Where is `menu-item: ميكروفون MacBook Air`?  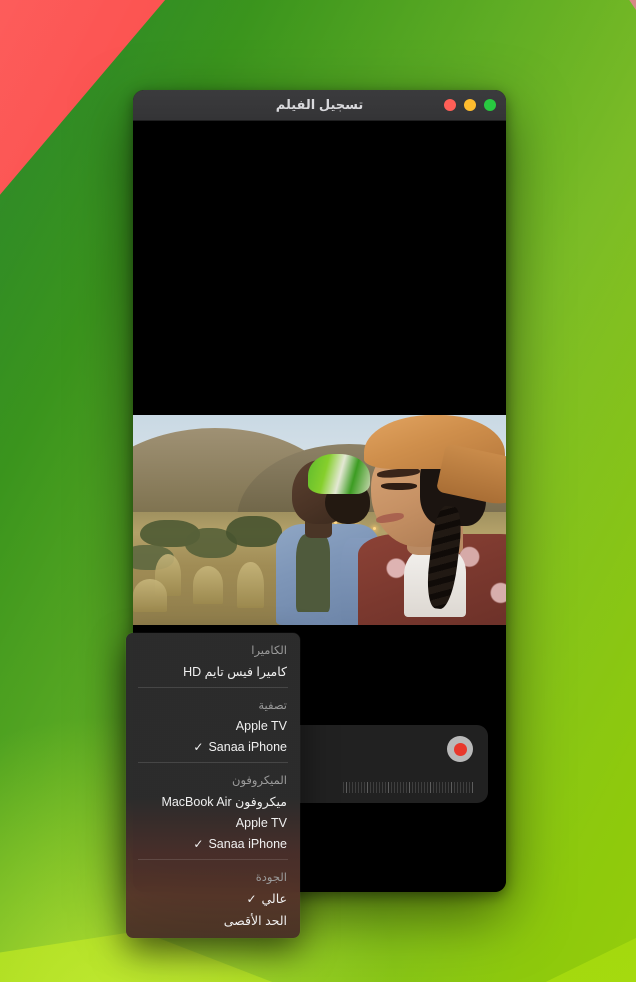 menu-item: ميكروفون MacBook Air is located at coordinates (213, 801).